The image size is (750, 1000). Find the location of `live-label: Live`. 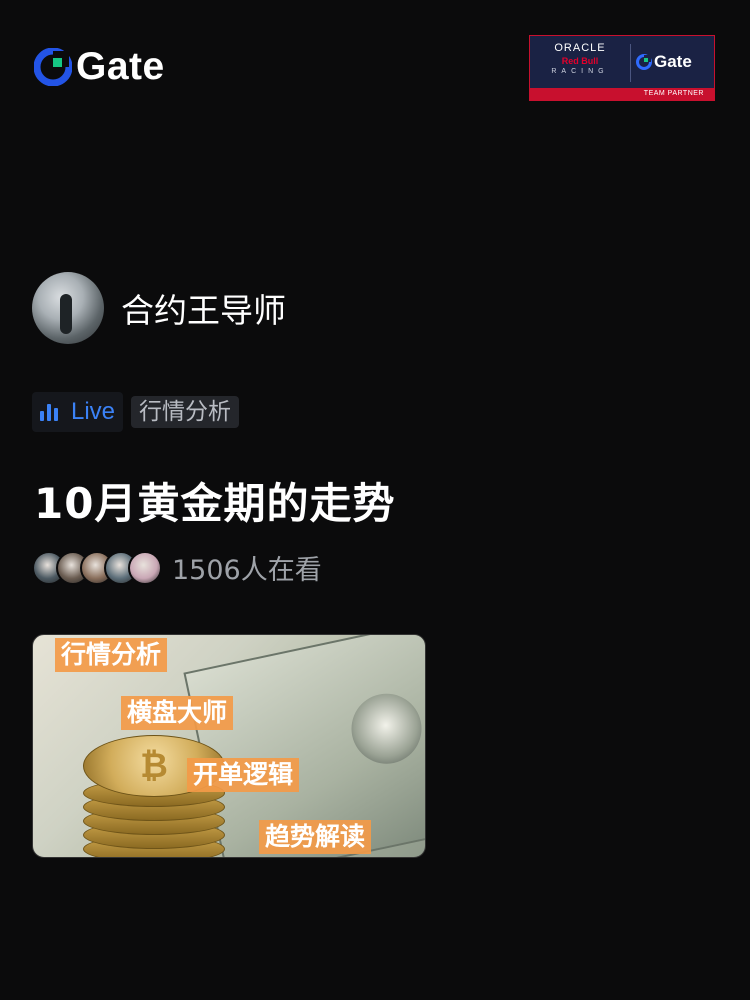

live-label: Live is located at coordinates (93, 411).